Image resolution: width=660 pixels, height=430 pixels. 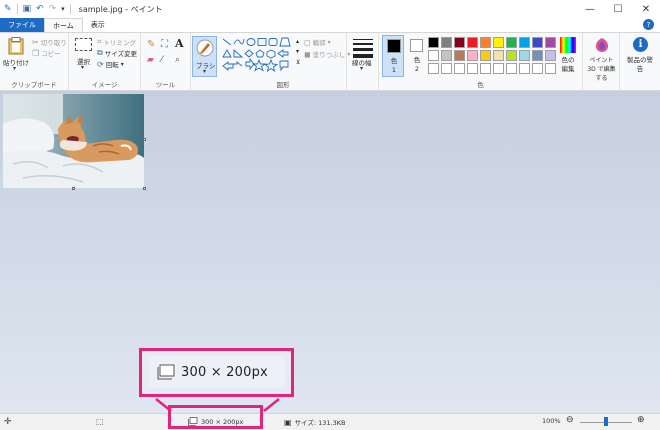 What do you see at coordinates (317, 42) in the screenshot?
I see `outline-dropdown: ◻ 輪郭 ▾` at bounding box center [317, 42].